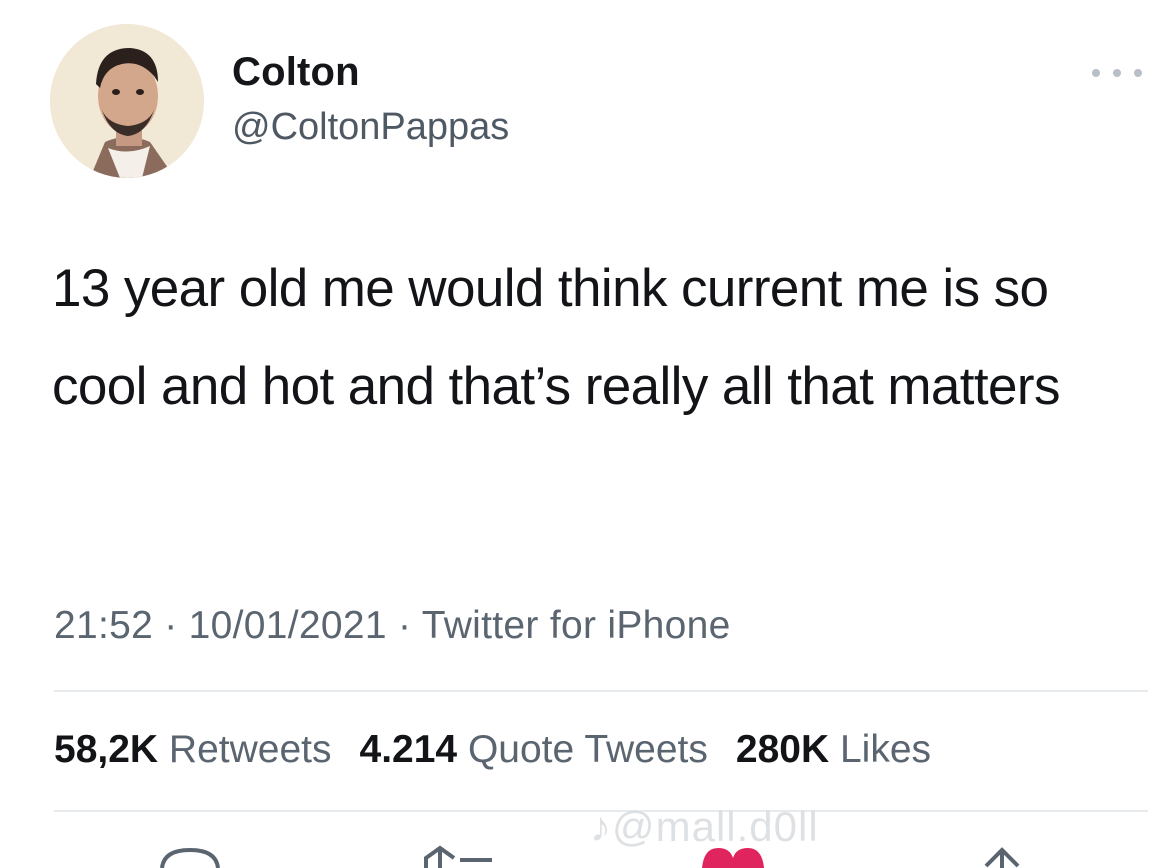 This screenshot has height=868, width=1170. I want to click on watermark: ♪@mall.d0ll, so click(704, 826).